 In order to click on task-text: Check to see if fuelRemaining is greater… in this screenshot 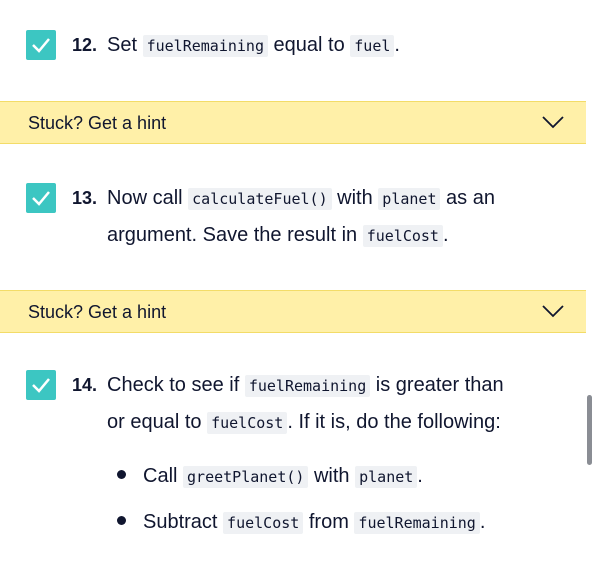, I will do `click(305, 404)`.